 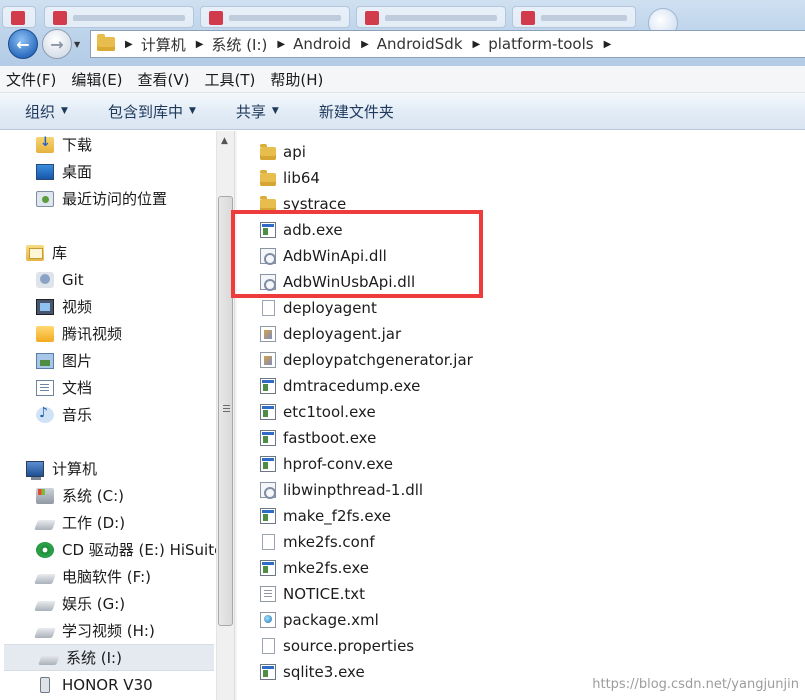 What do you see at coordinates (31, 79) in the screenshot?
I see `menu-file: 文件(F)` at bounding box center [31, 79].